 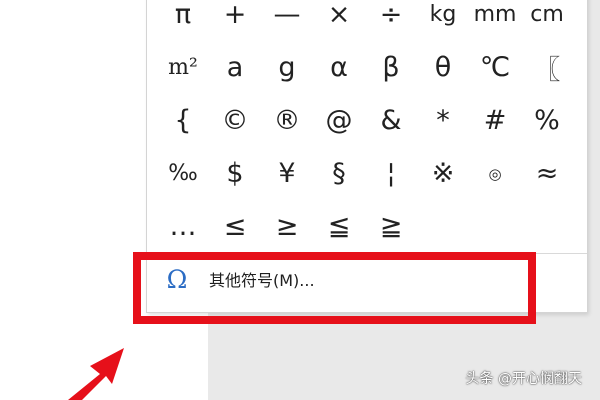 I want to click on symbol-cell: ¦, so click(x=391, y=173).